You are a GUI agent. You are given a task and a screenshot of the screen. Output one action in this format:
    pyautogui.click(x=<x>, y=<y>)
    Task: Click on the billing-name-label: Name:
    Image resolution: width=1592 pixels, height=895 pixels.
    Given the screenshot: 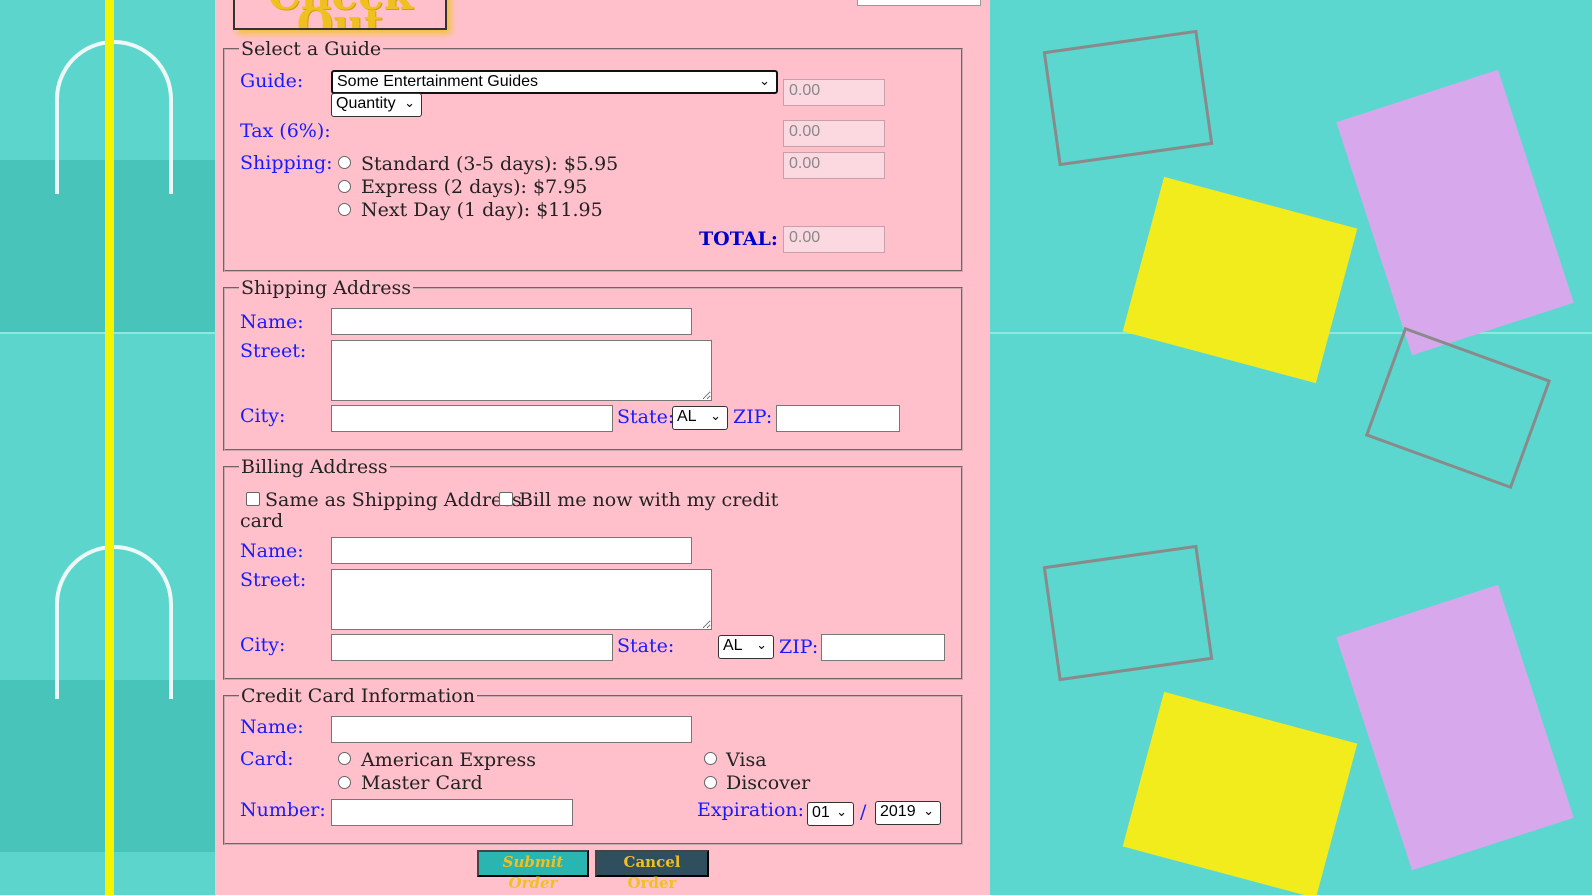 What is the action you would take?
    pyautogui.click(x=272, y=551)
    